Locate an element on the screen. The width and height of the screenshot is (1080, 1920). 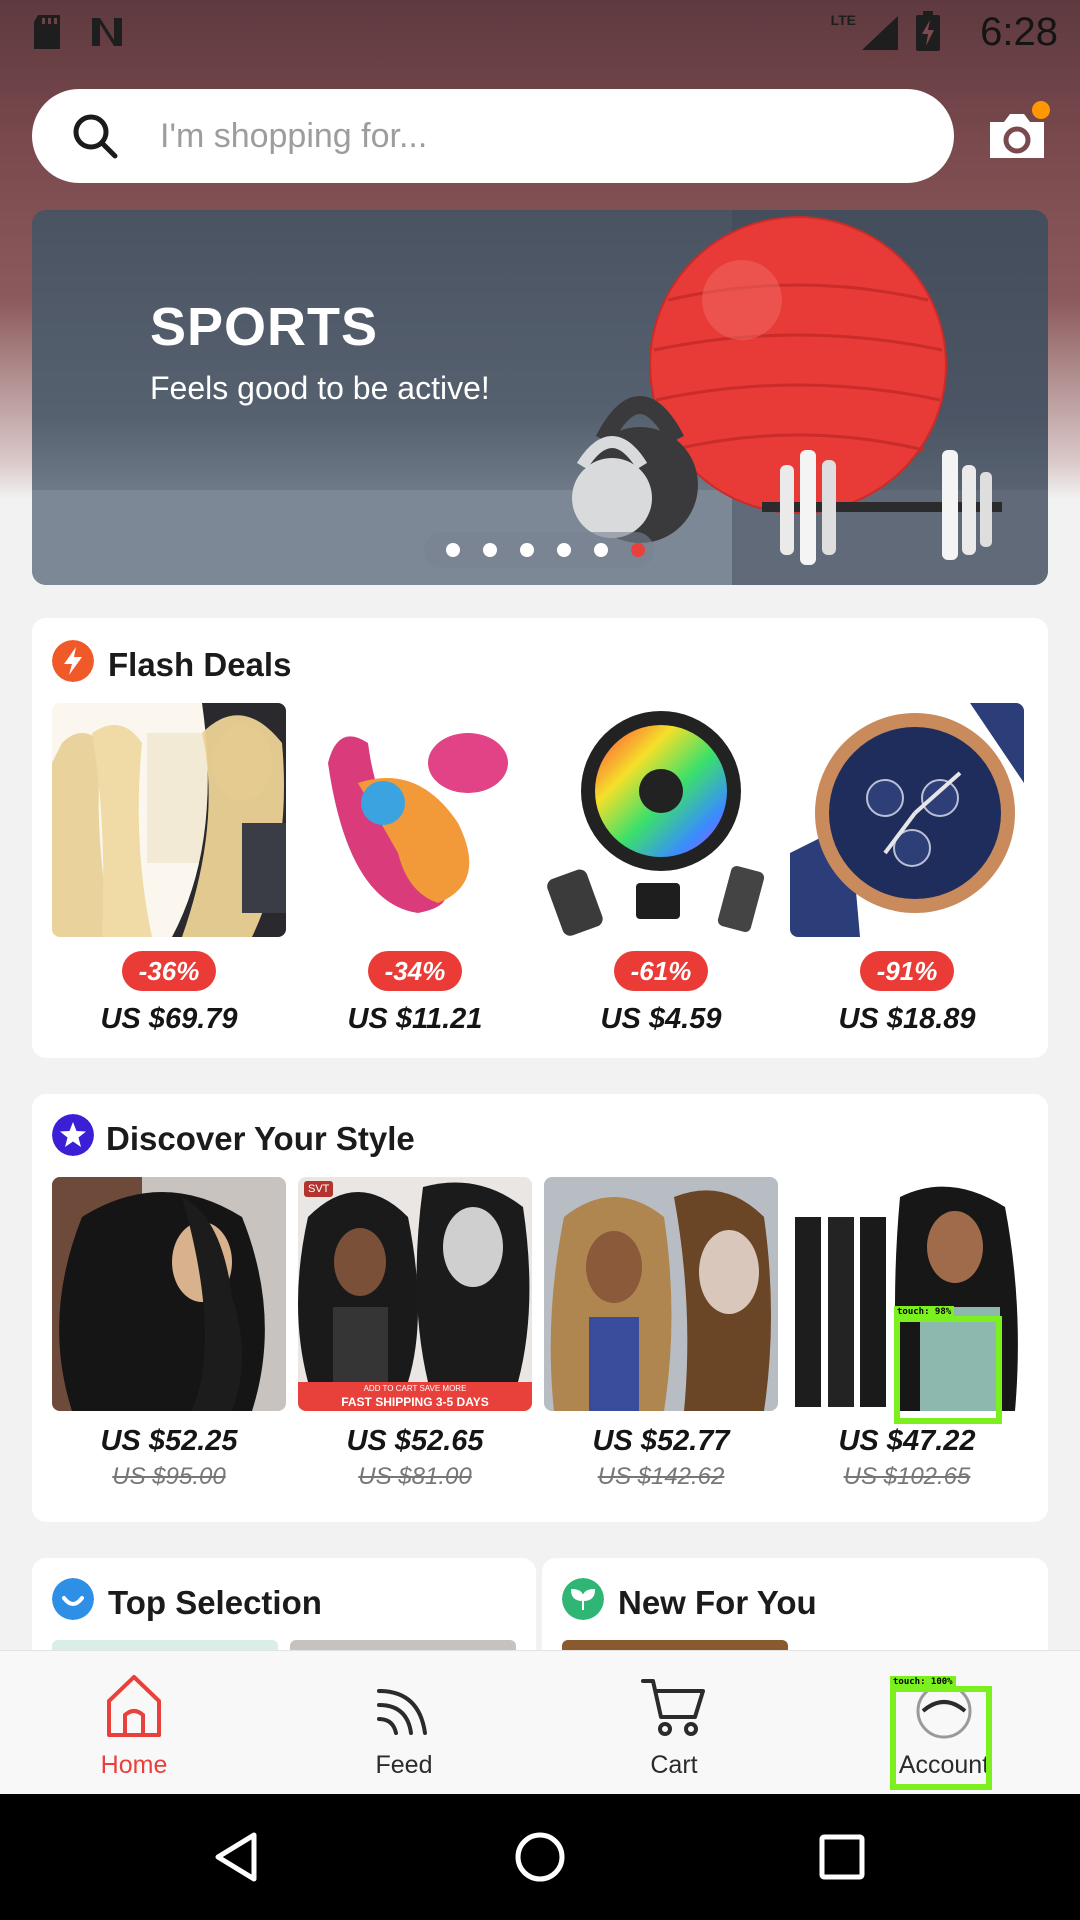
original-price: US $142.62 is located at coordinates (661, 1476).